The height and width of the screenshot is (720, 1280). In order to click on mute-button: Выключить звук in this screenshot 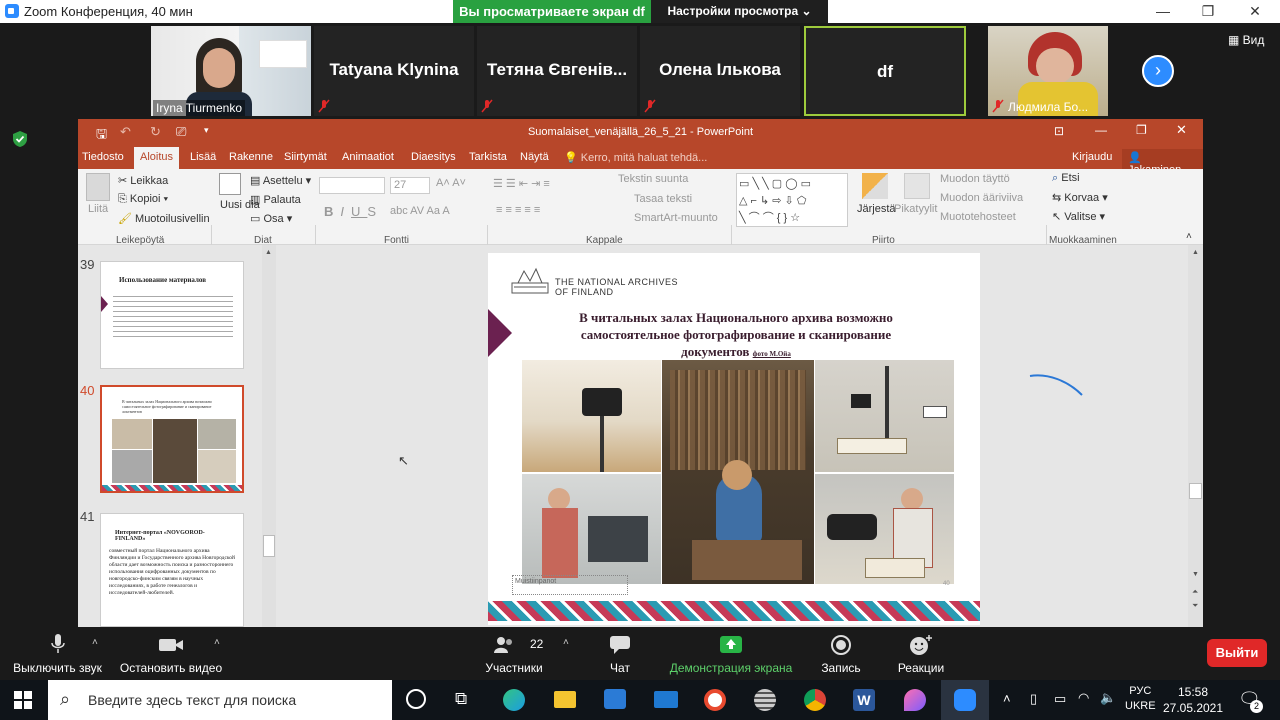, I will do `click(57, 653)`.